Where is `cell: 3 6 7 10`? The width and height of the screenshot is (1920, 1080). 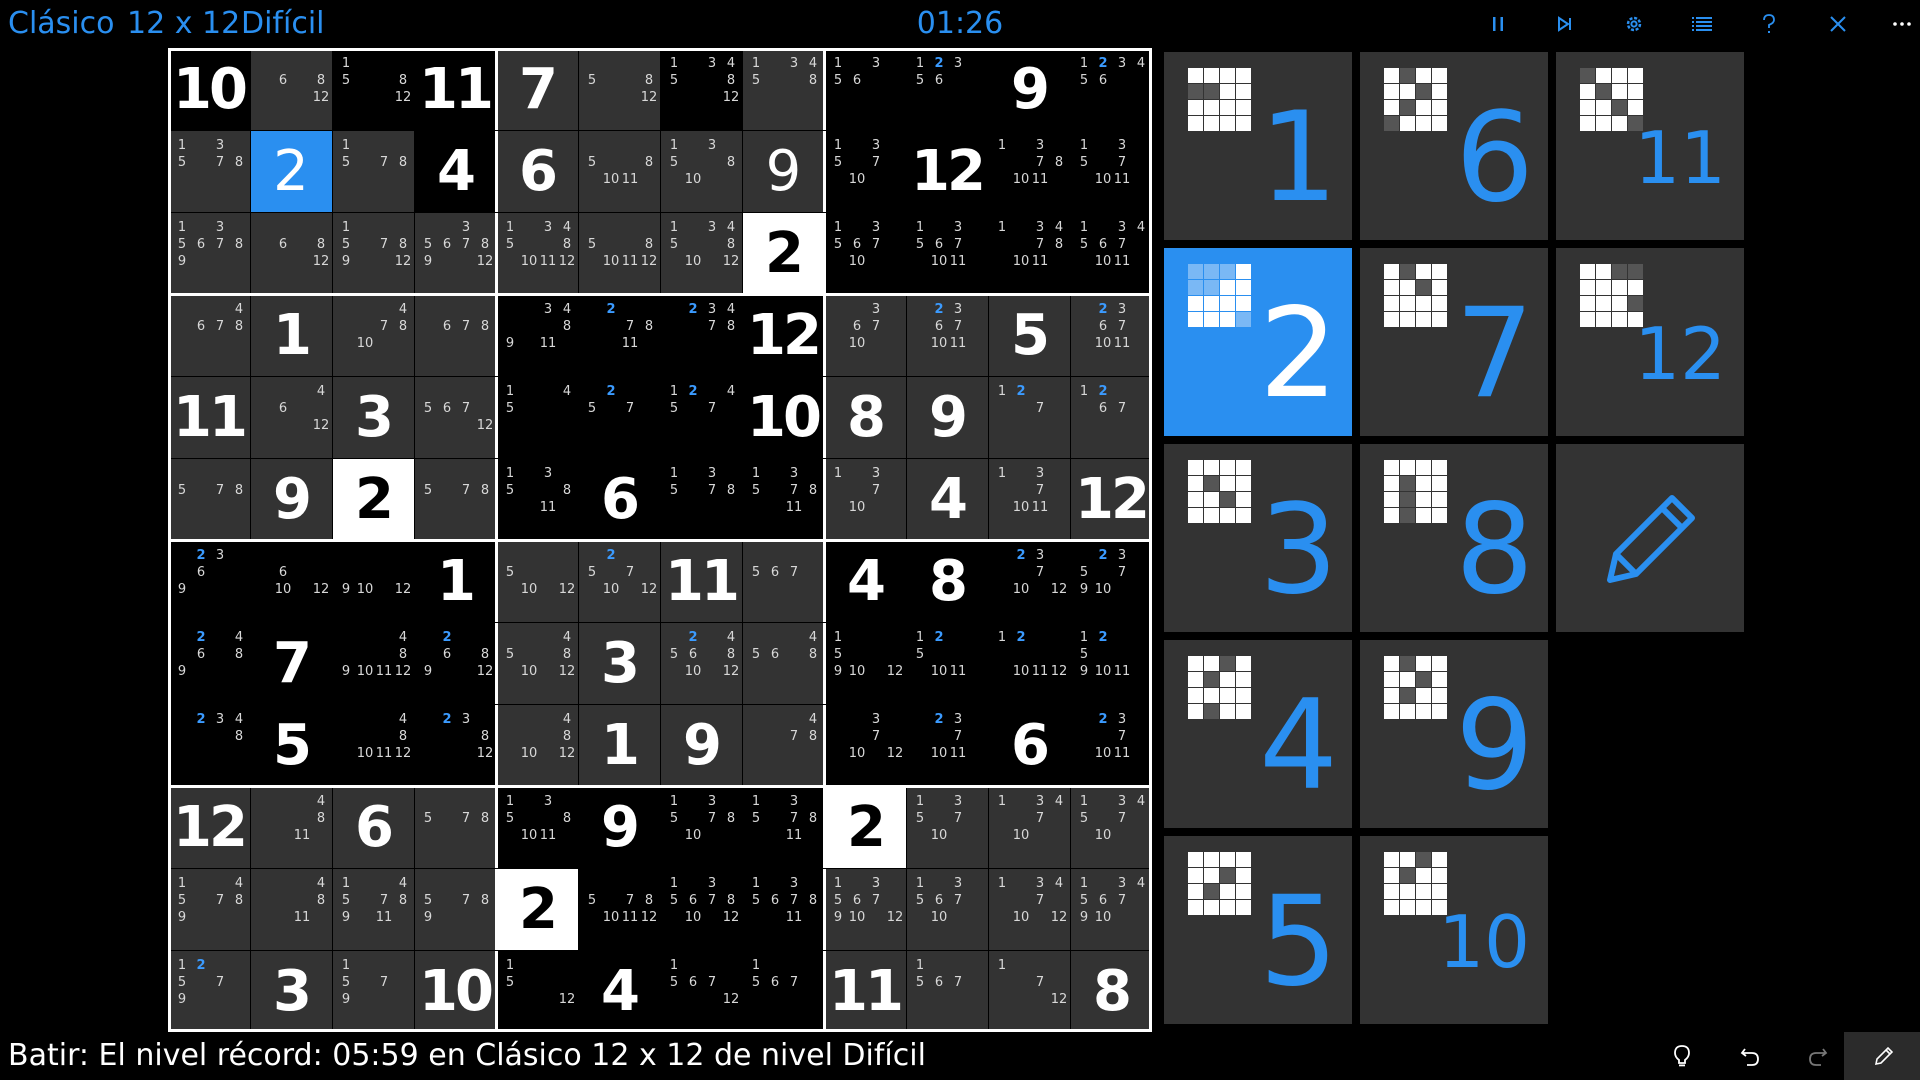
cell: 3 6 7 10 is located at coordinates (865, 335).